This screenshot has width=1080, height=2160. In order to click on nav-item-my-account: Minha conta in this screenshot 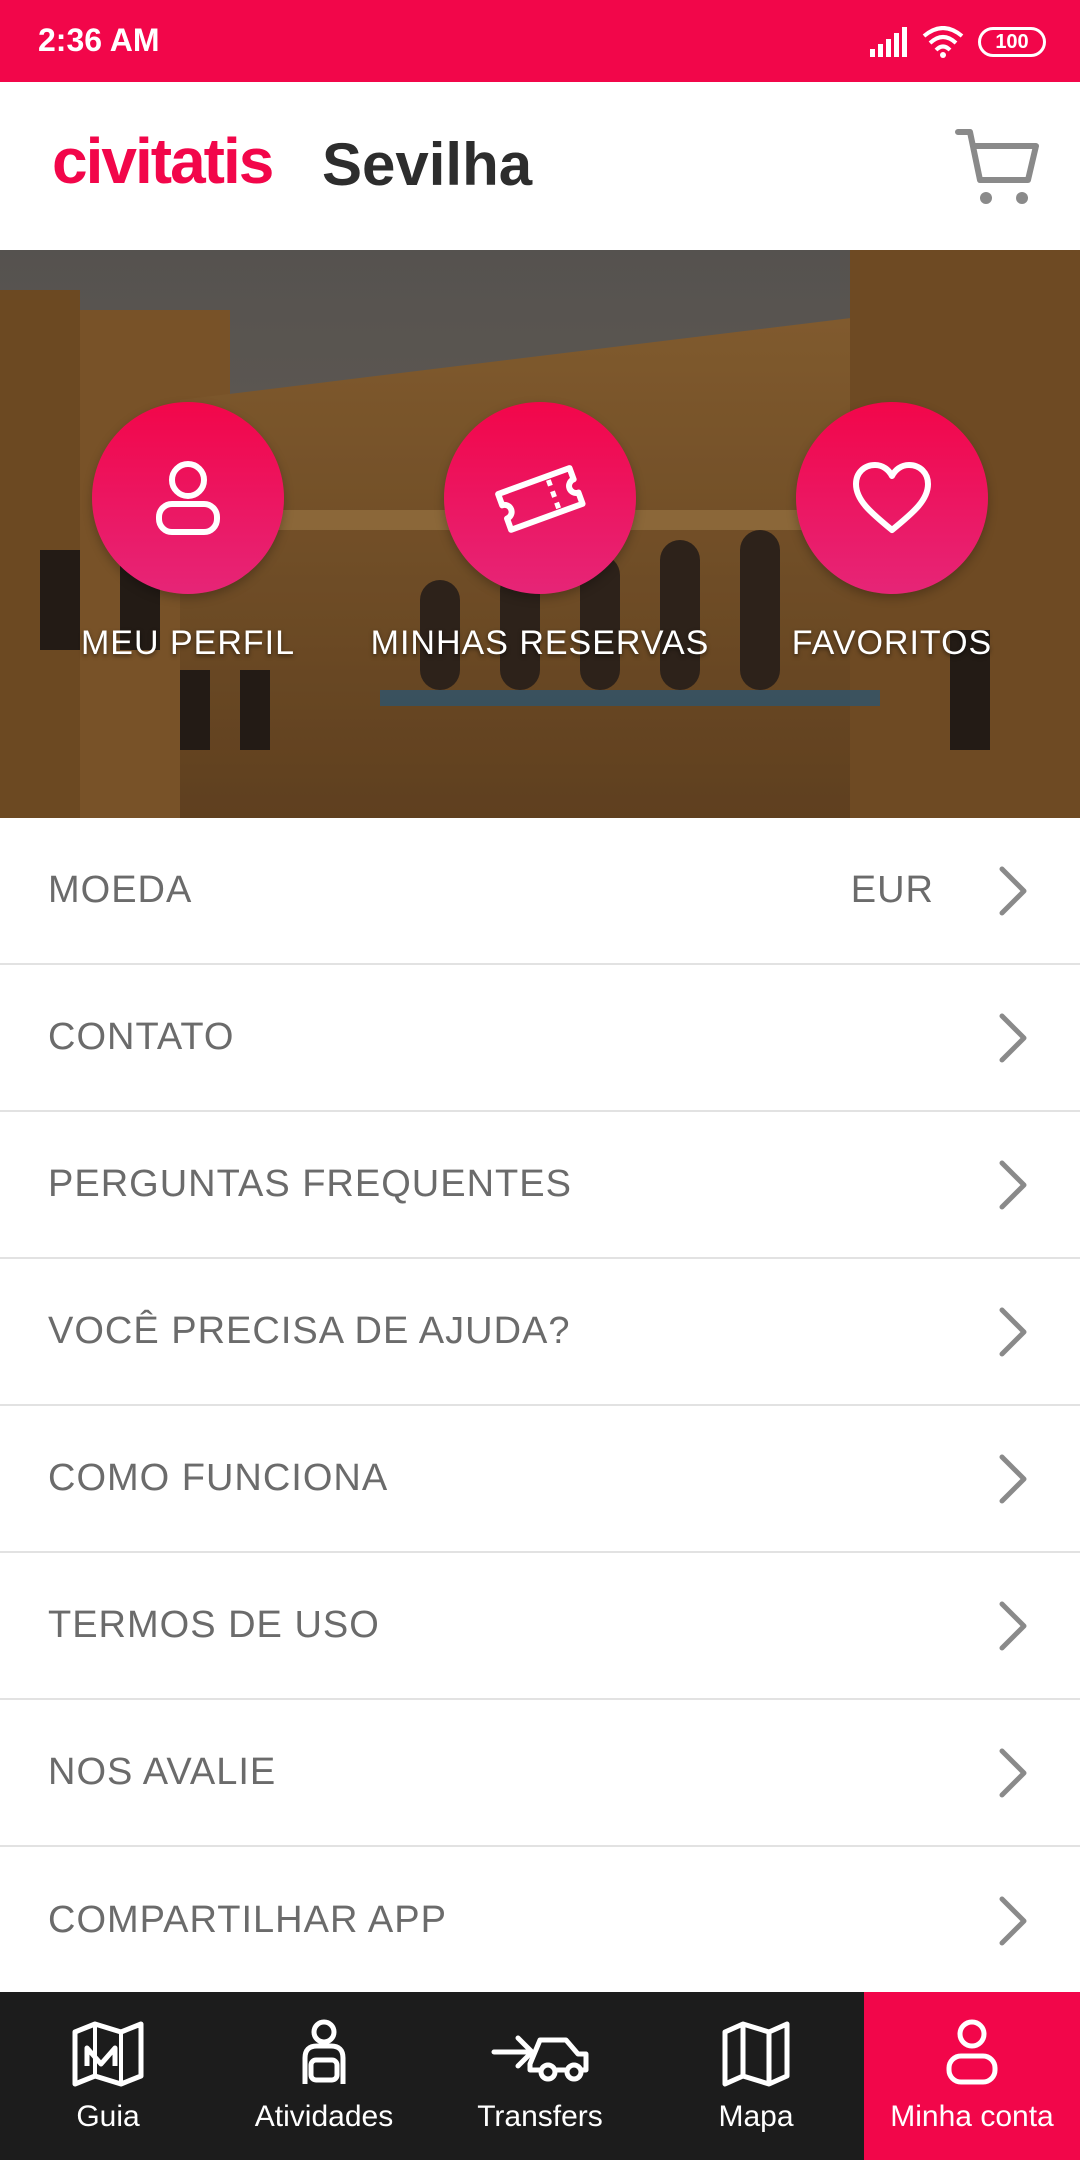, I will do `click(972, 2076)`.